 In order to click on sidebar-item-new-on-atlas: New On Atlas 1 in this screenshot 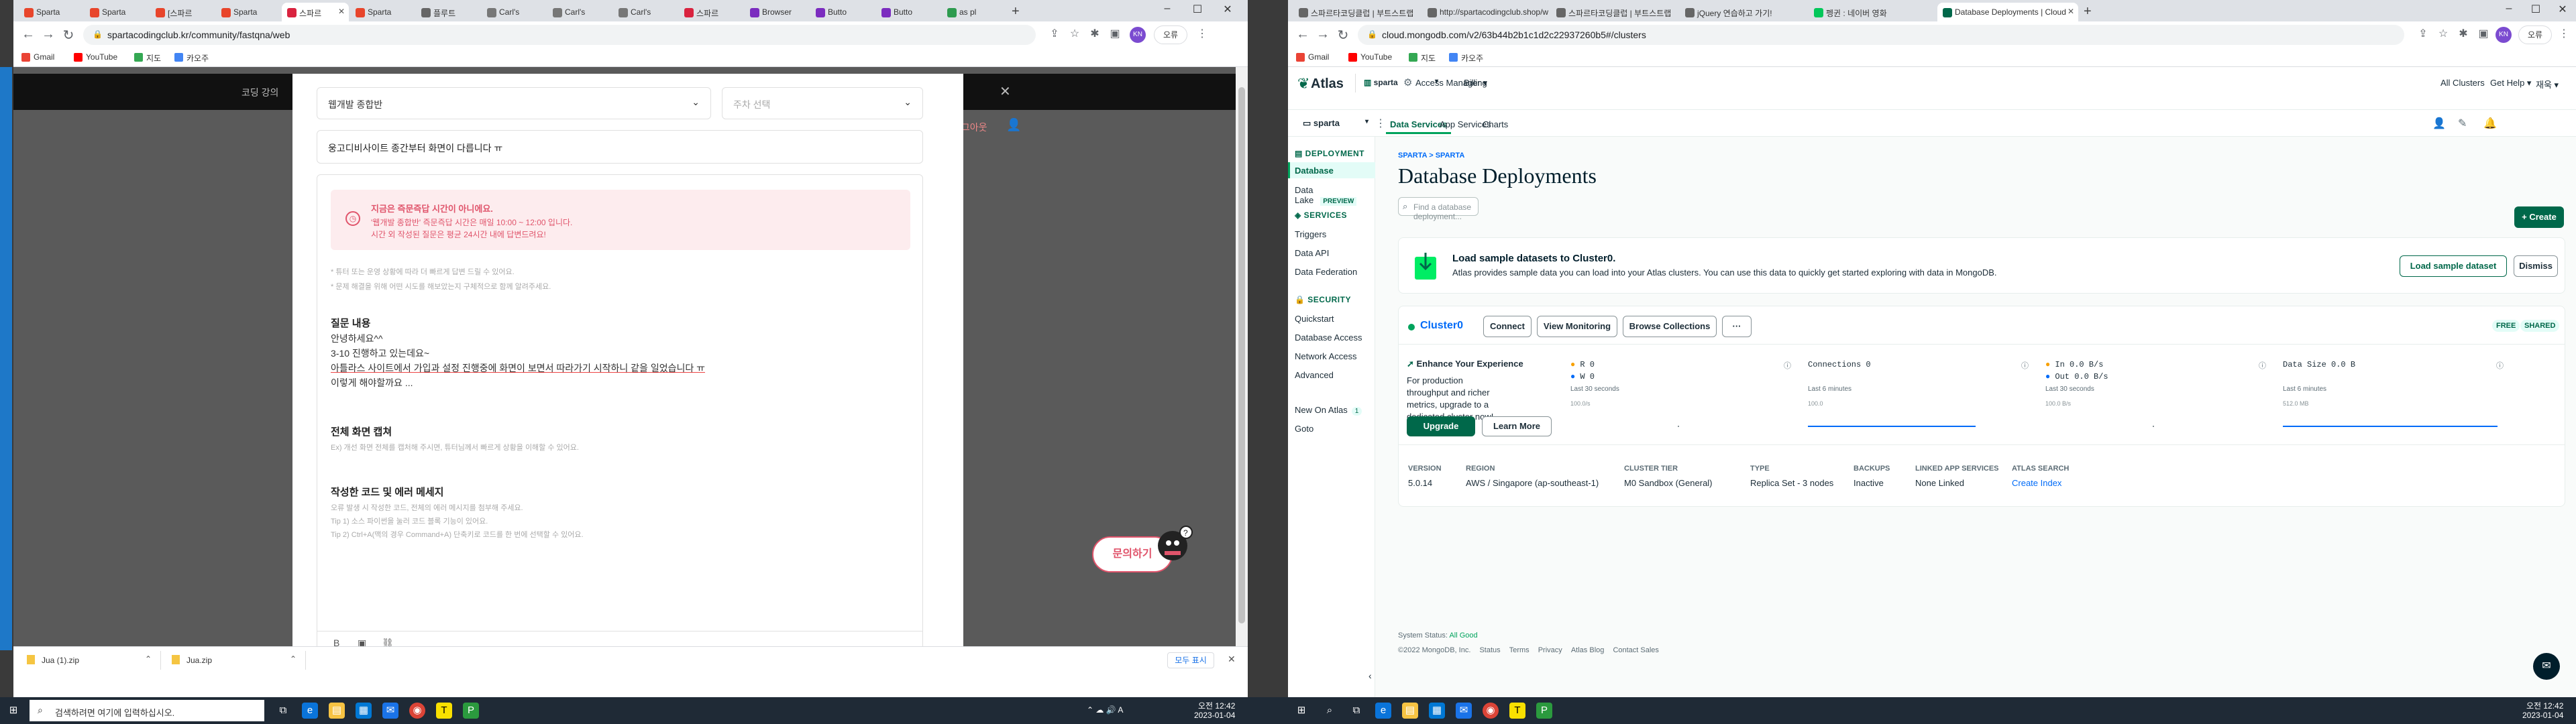, I will do `click(1328, 410)`.